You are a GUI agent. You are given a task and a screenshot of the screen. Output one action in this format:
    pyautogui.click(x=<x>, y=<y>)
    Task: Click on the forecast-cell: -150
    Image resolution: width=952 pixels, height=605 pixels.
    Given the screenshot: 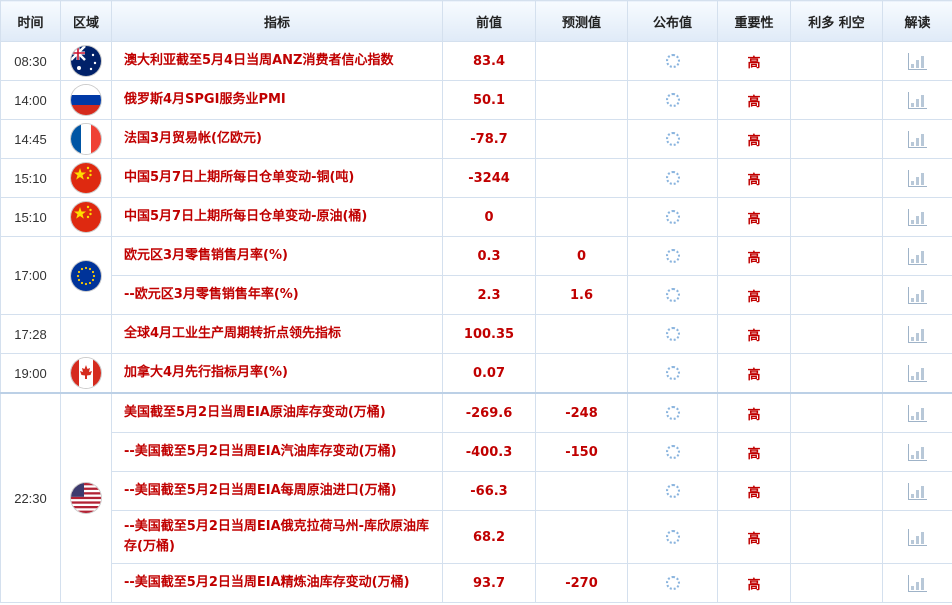 What is the action you would take?
    pyautogui.click(x=581, y=452)
    